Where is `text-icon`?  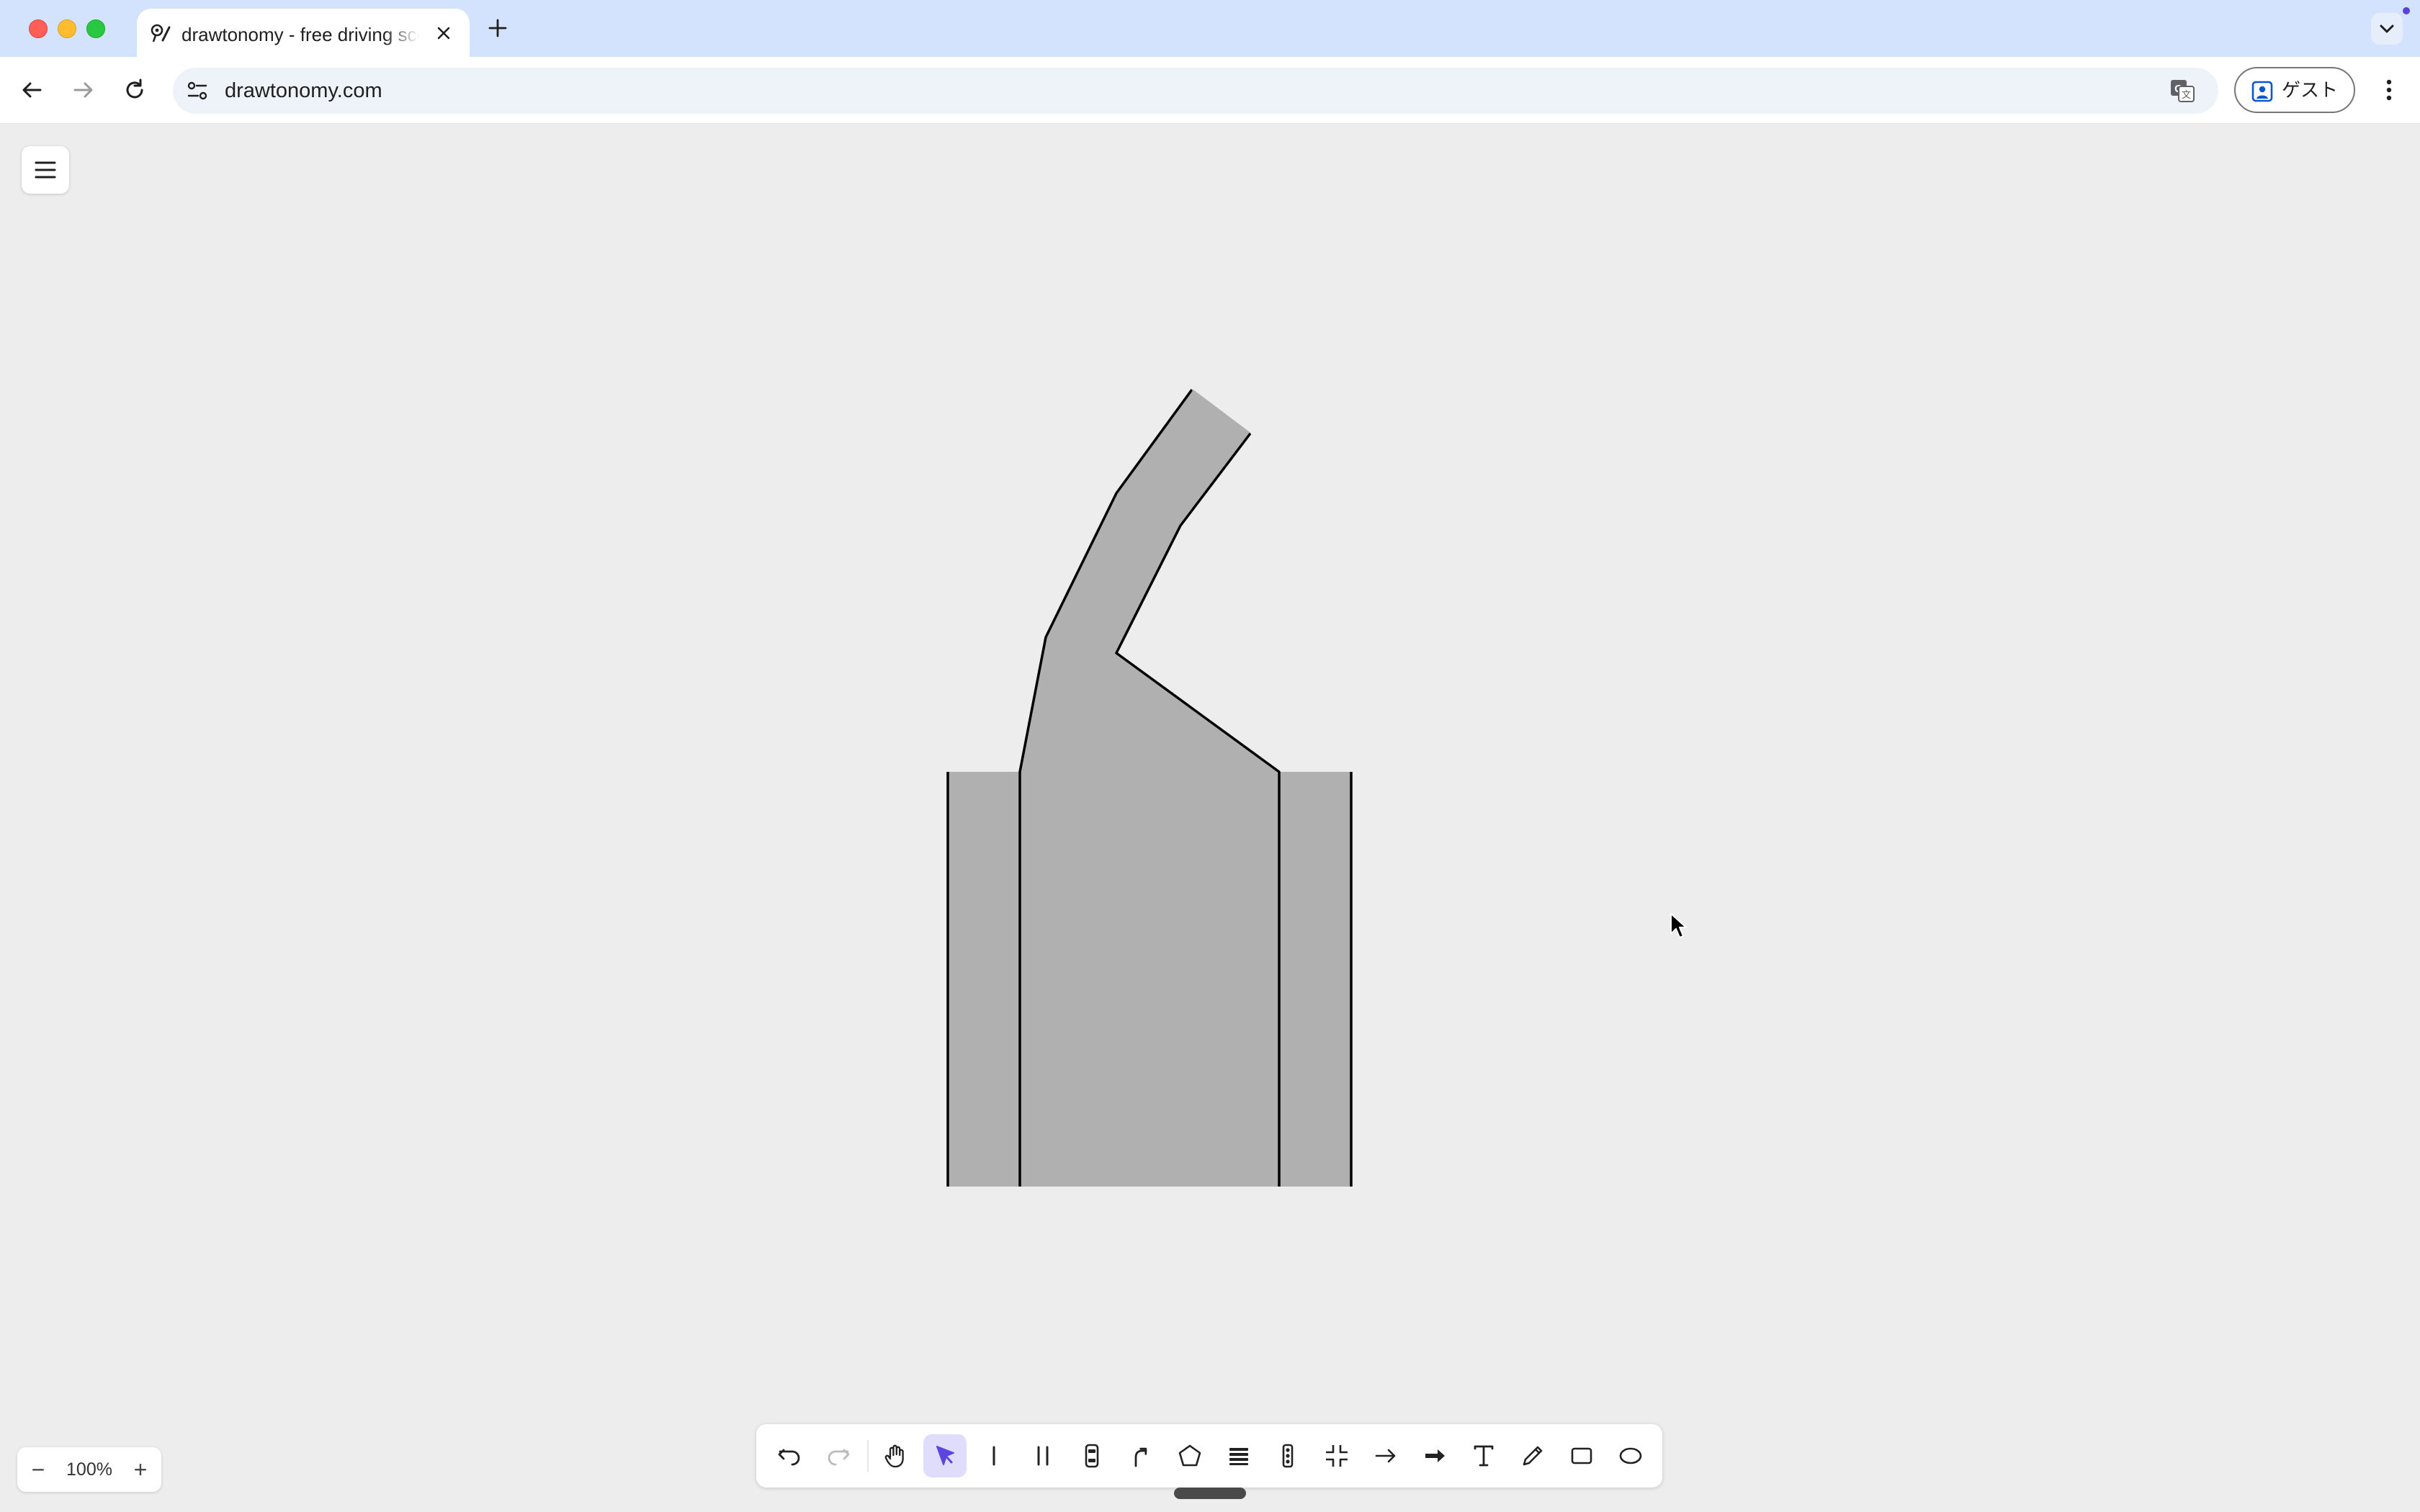 text-icon is located at coordinates (1484, 1456).